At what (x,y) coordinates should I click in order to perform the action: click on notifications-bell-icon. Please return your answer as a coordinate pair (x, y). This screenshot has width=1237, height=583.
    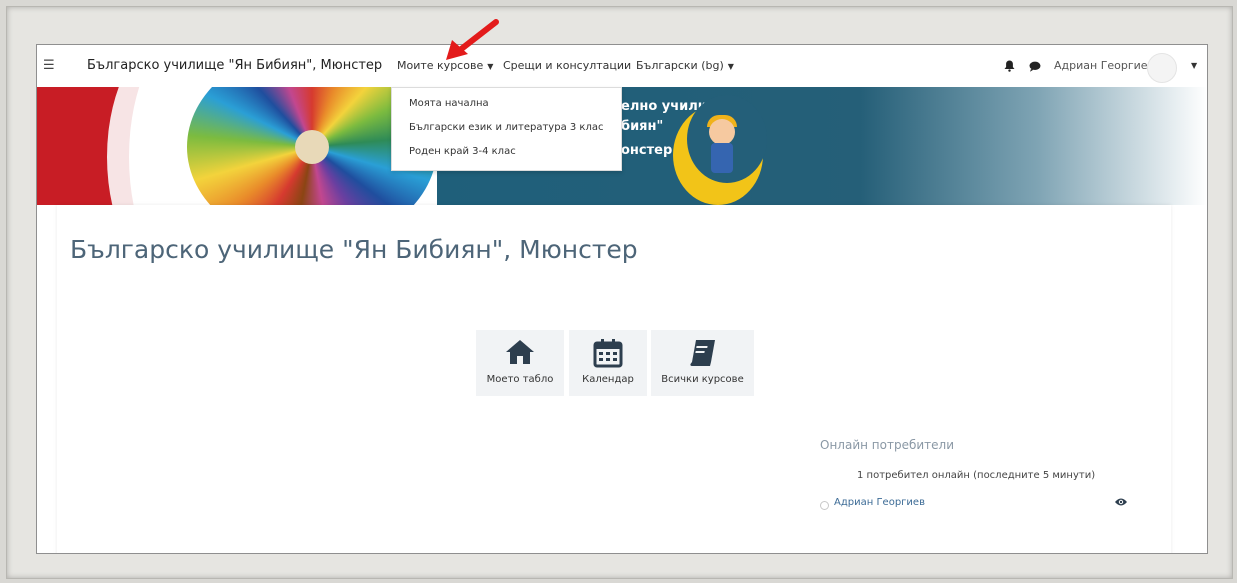
    Looking at the image, I should click on (1010, 66).